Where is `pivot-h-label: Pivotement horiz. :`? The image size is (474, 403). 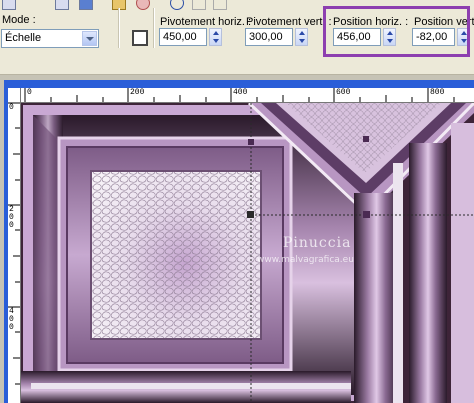
pivot-h-label: Pivotement horiz. : is located at coordinates (206, 22).